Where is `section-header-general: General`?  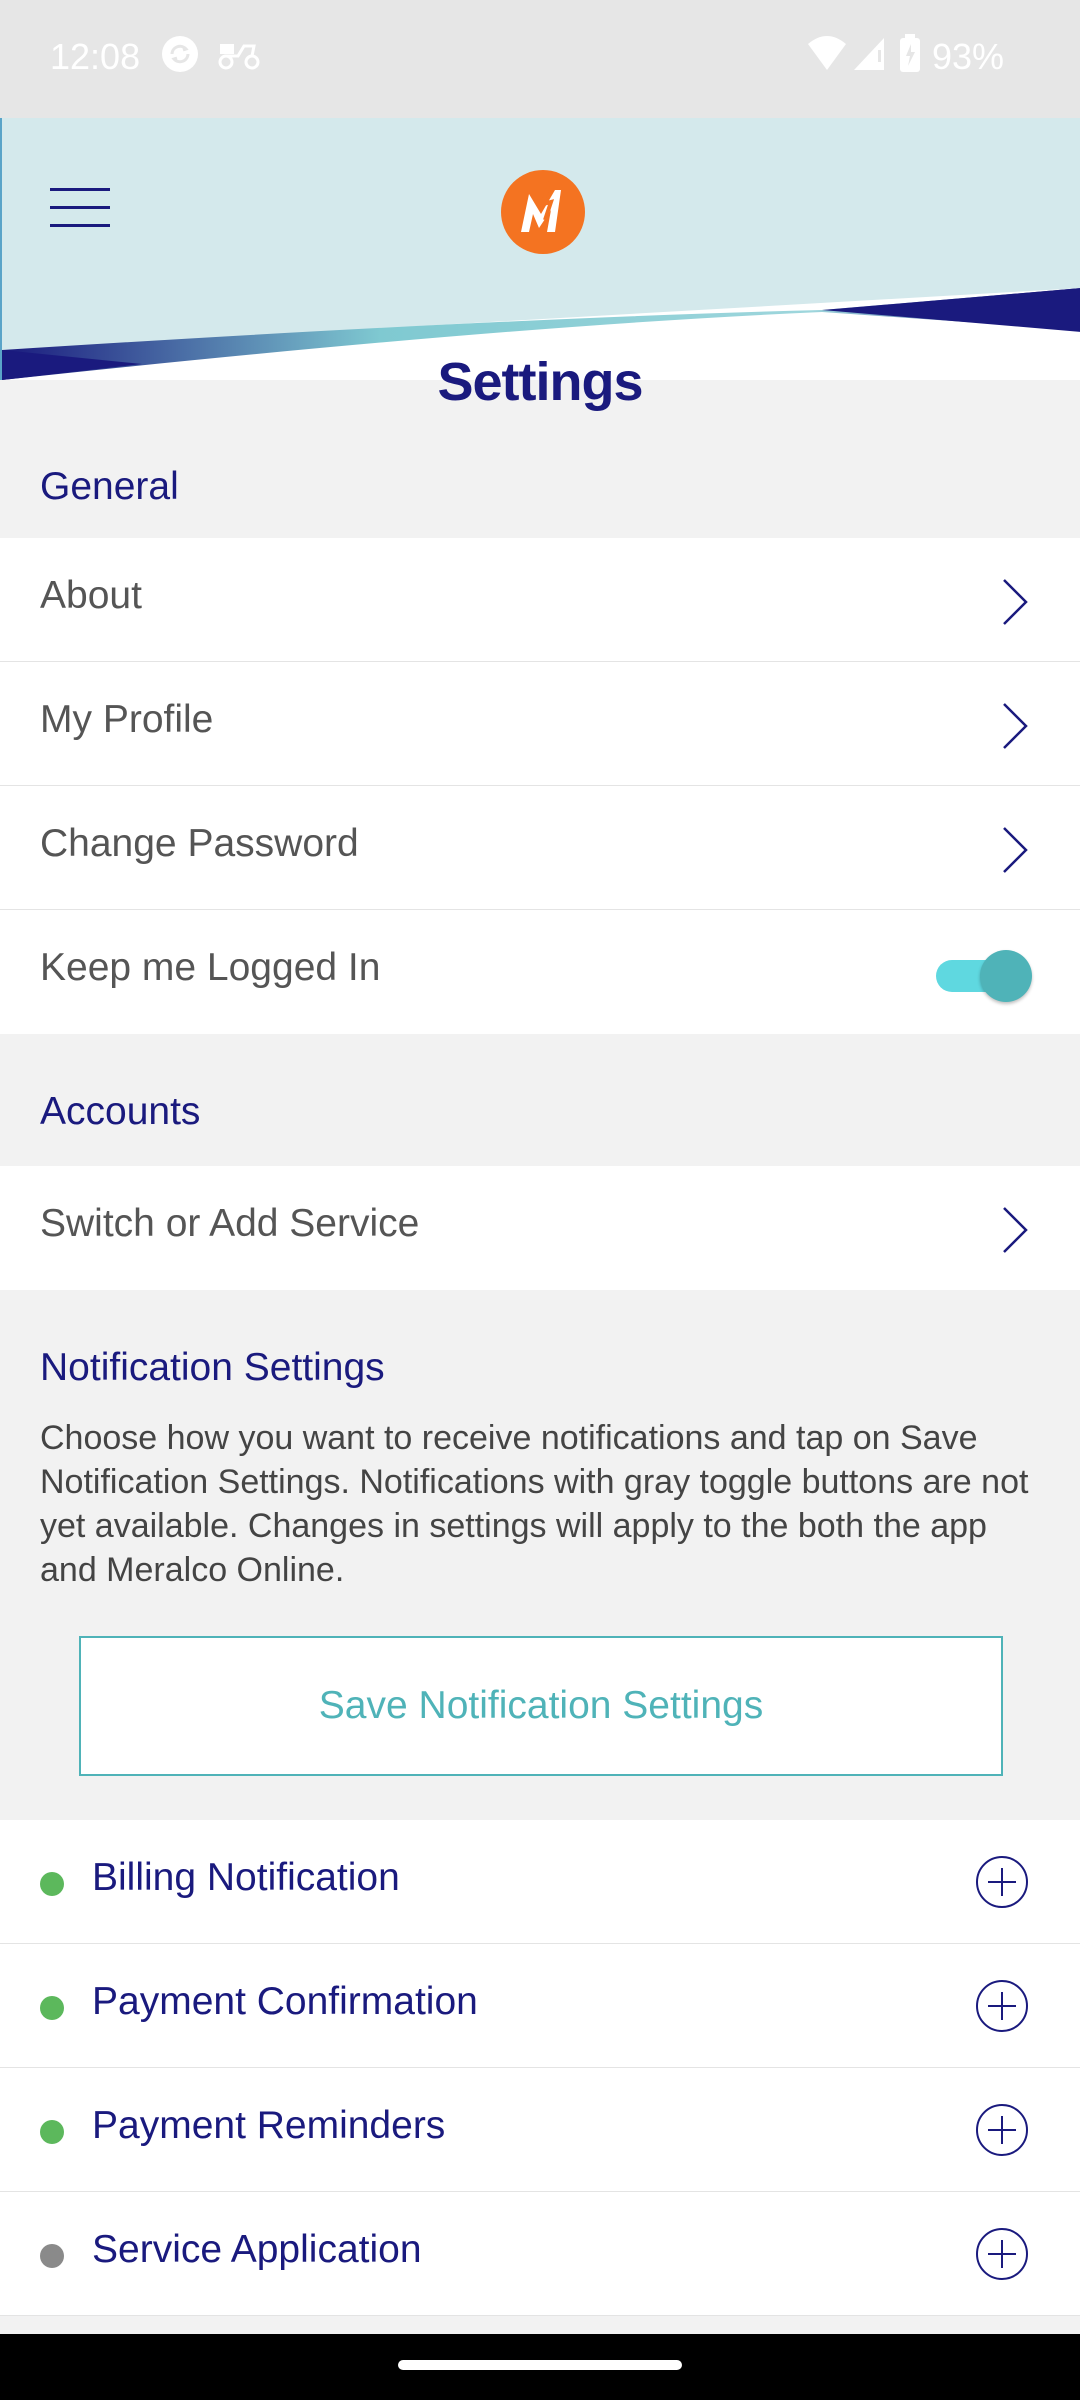
section-header-general: General is located at coordinates (540, 485).